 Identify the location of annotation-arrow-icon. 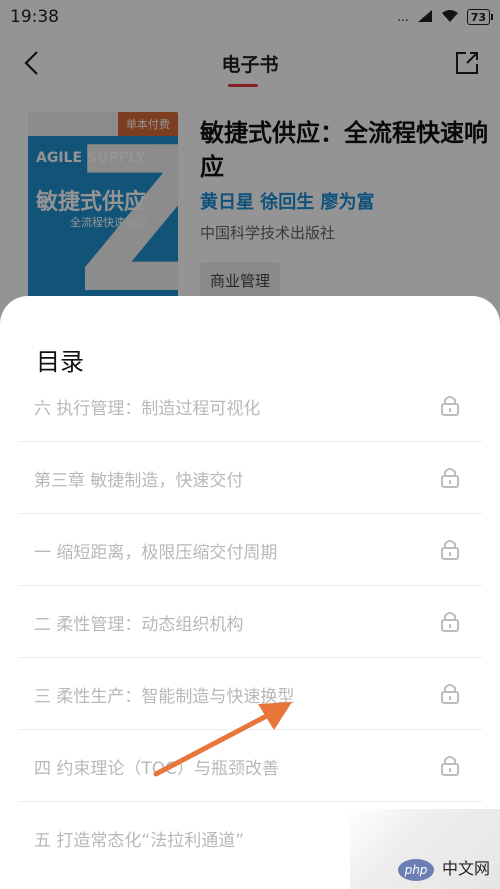
(222, 739).